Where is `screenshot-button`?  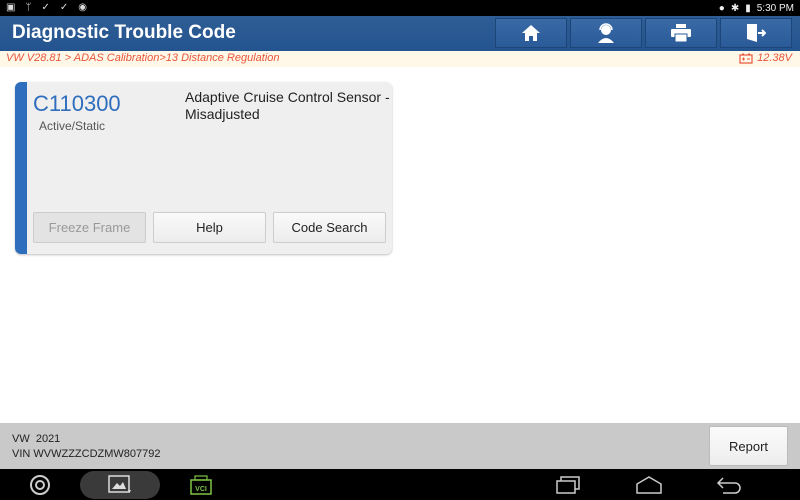
screenshot-button is located at coordinates (120, 484).